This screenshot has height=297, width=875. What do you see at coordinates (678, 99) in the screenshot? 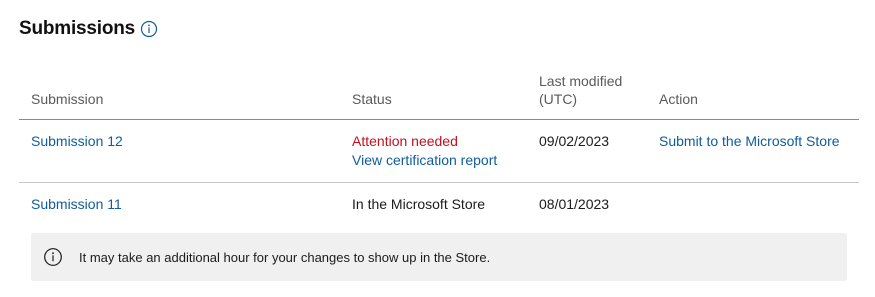
I see `column-header-action: Action` at bounding box center [678, 99].